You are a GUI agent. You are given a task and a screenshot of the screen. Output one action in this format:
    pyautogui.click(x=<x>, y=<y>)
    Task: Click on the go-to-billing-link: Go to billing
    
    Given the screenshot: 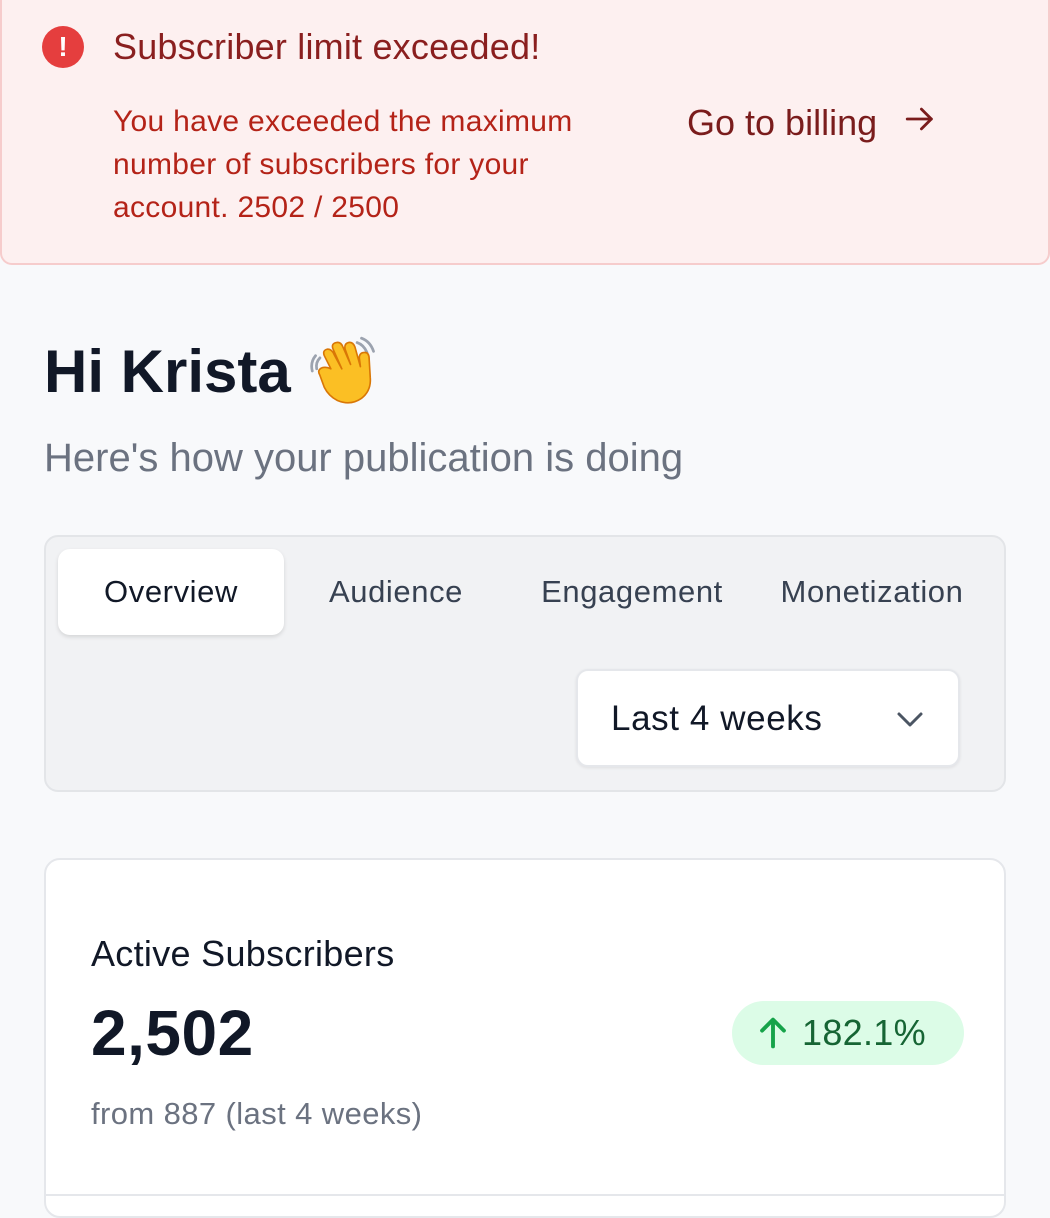 What is the action you would take?
    pyautogui.click(x=812, y=123)
    